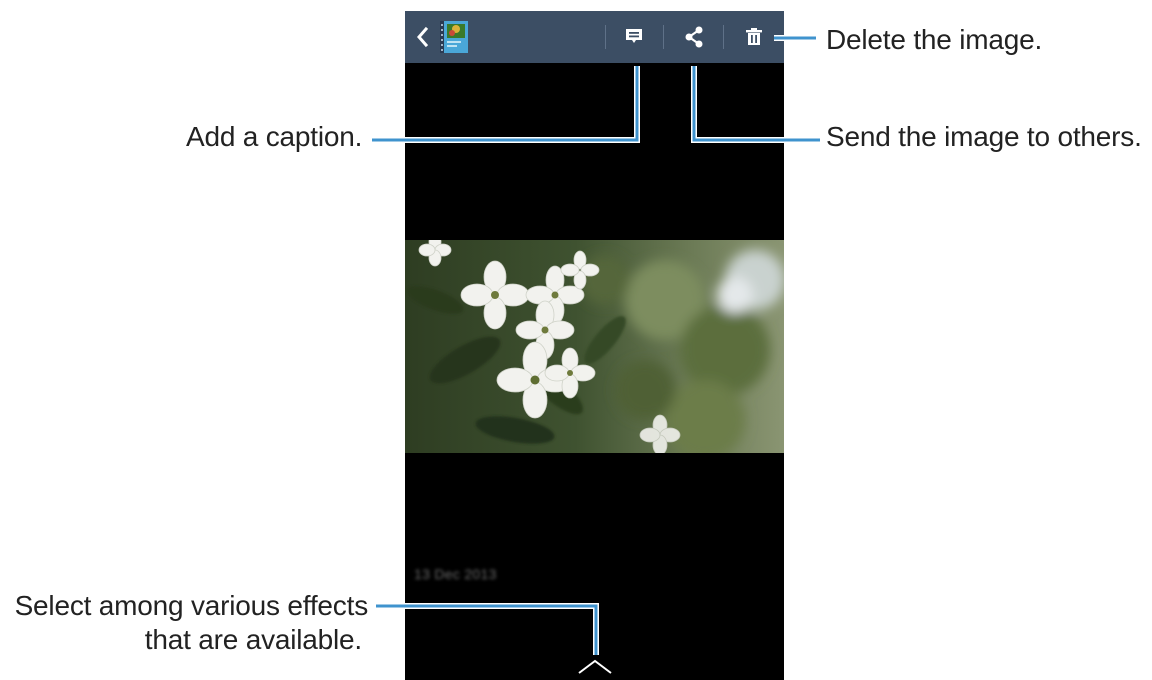 The width and height of the screenshot is (1152, 680). What do you see at coordinates (253, 639) in the screenshot?
I see `callout-effects-line2: that are available.` at bounding box center [253, 639].